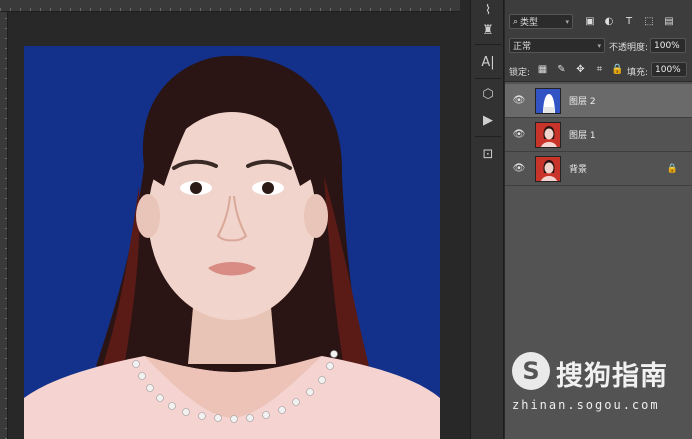 This screenshot has width=692, height=439. What do you see at coordinates (599, 69) in the screenshot?
I see `lock-artboard-icon: ⌗` at bounding box center [599, 69].